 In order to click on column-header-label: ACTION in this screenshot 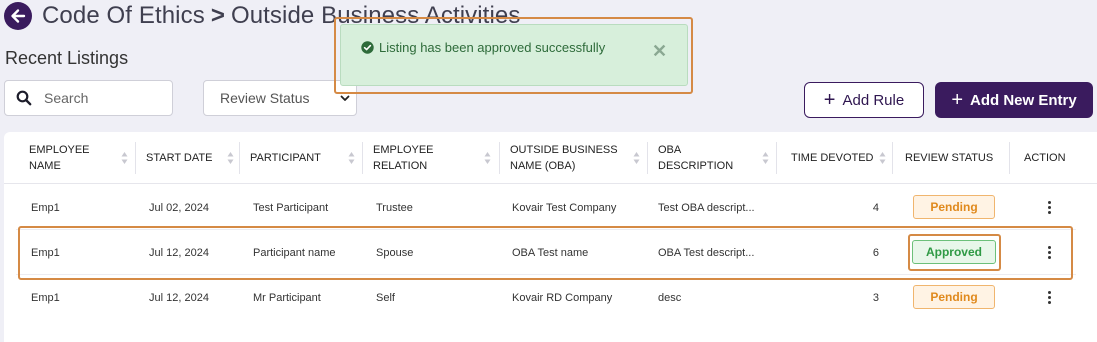, I will do `click(1045, 158)`.